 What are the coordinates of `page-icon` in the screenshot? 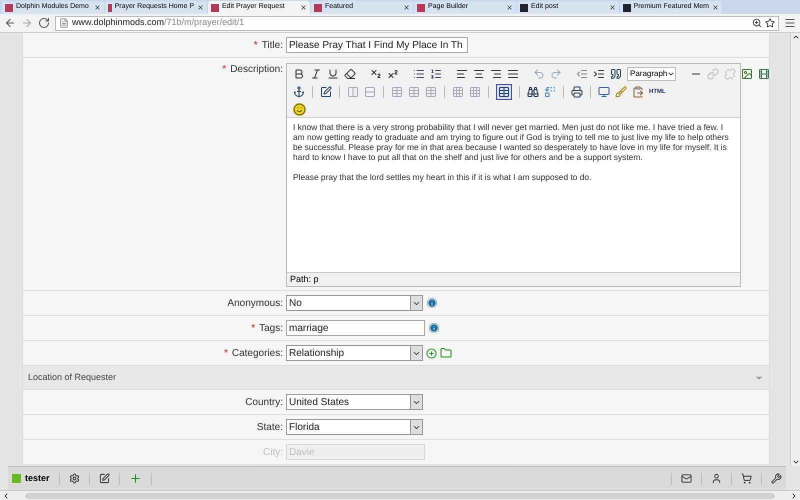 It's located at (64, 23).